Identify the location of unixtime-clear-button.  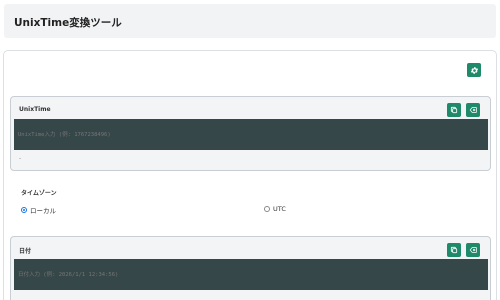
(473, 110).